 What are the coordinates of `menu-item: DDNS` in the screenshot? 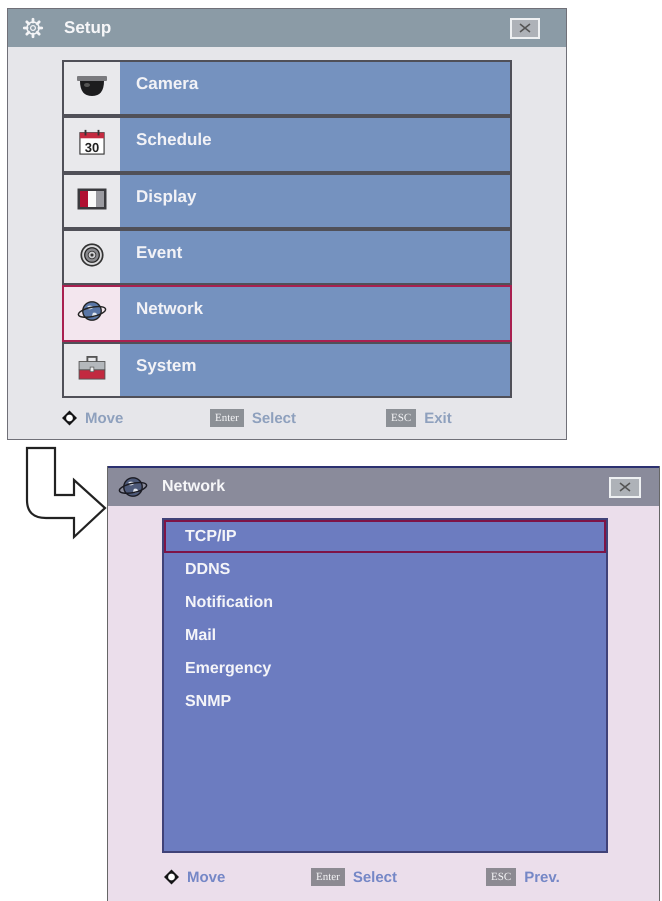 It's located at (385, 569).